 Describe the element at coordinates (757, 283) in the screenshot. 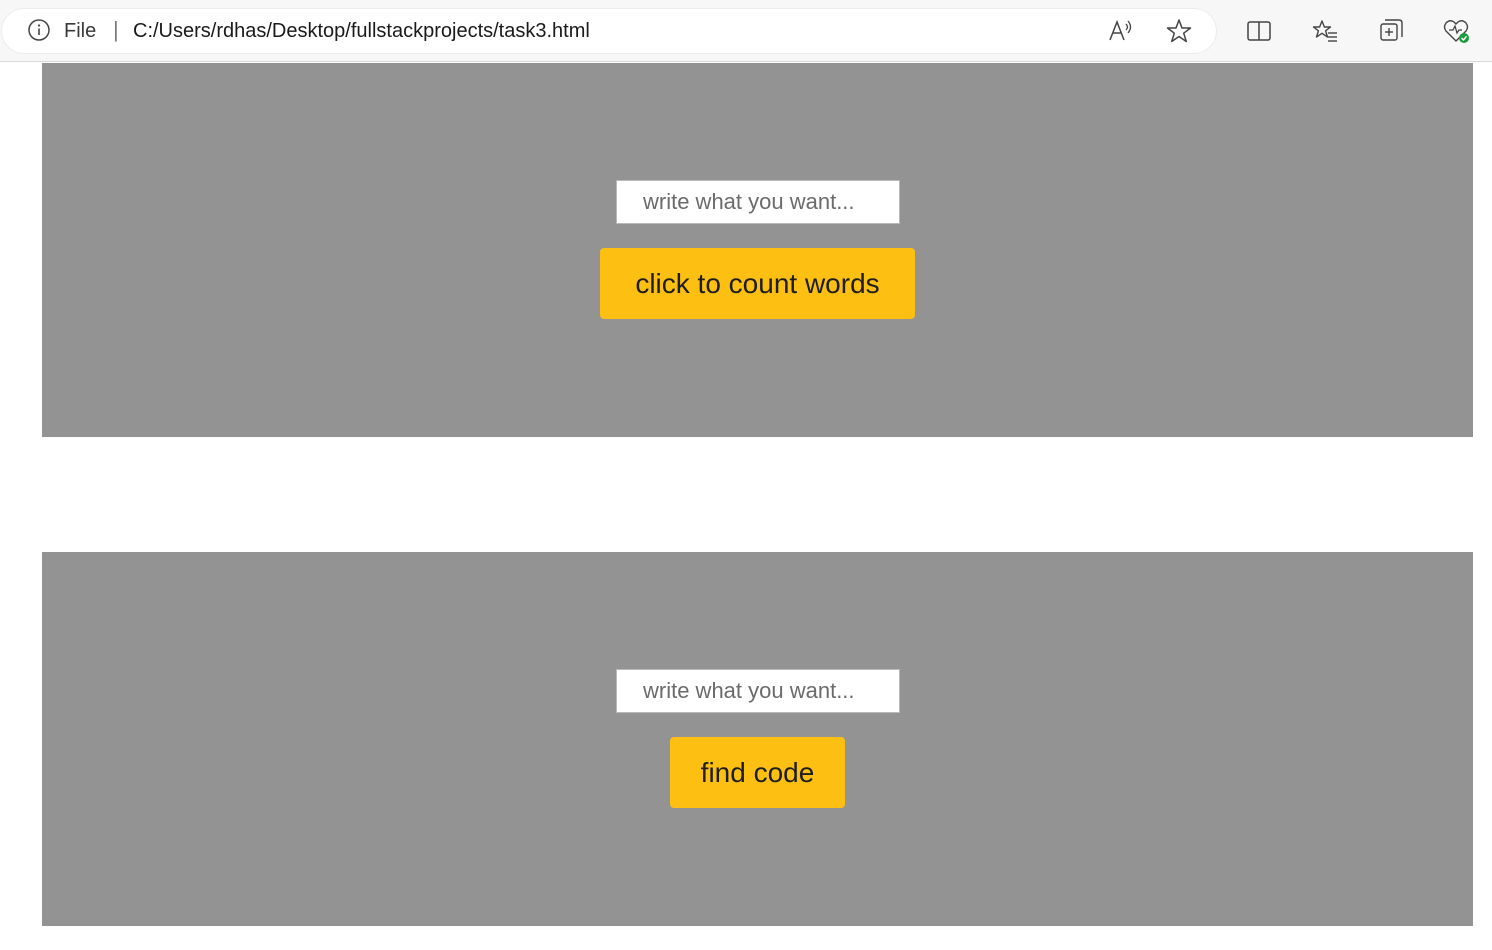

I see `count-words-button: click to count words` at that location.